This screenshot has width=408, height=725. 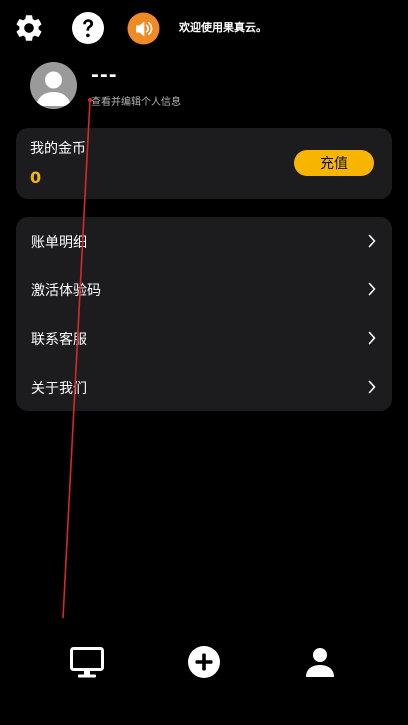 I want to click on user-icon, so click(x=320, y=662).